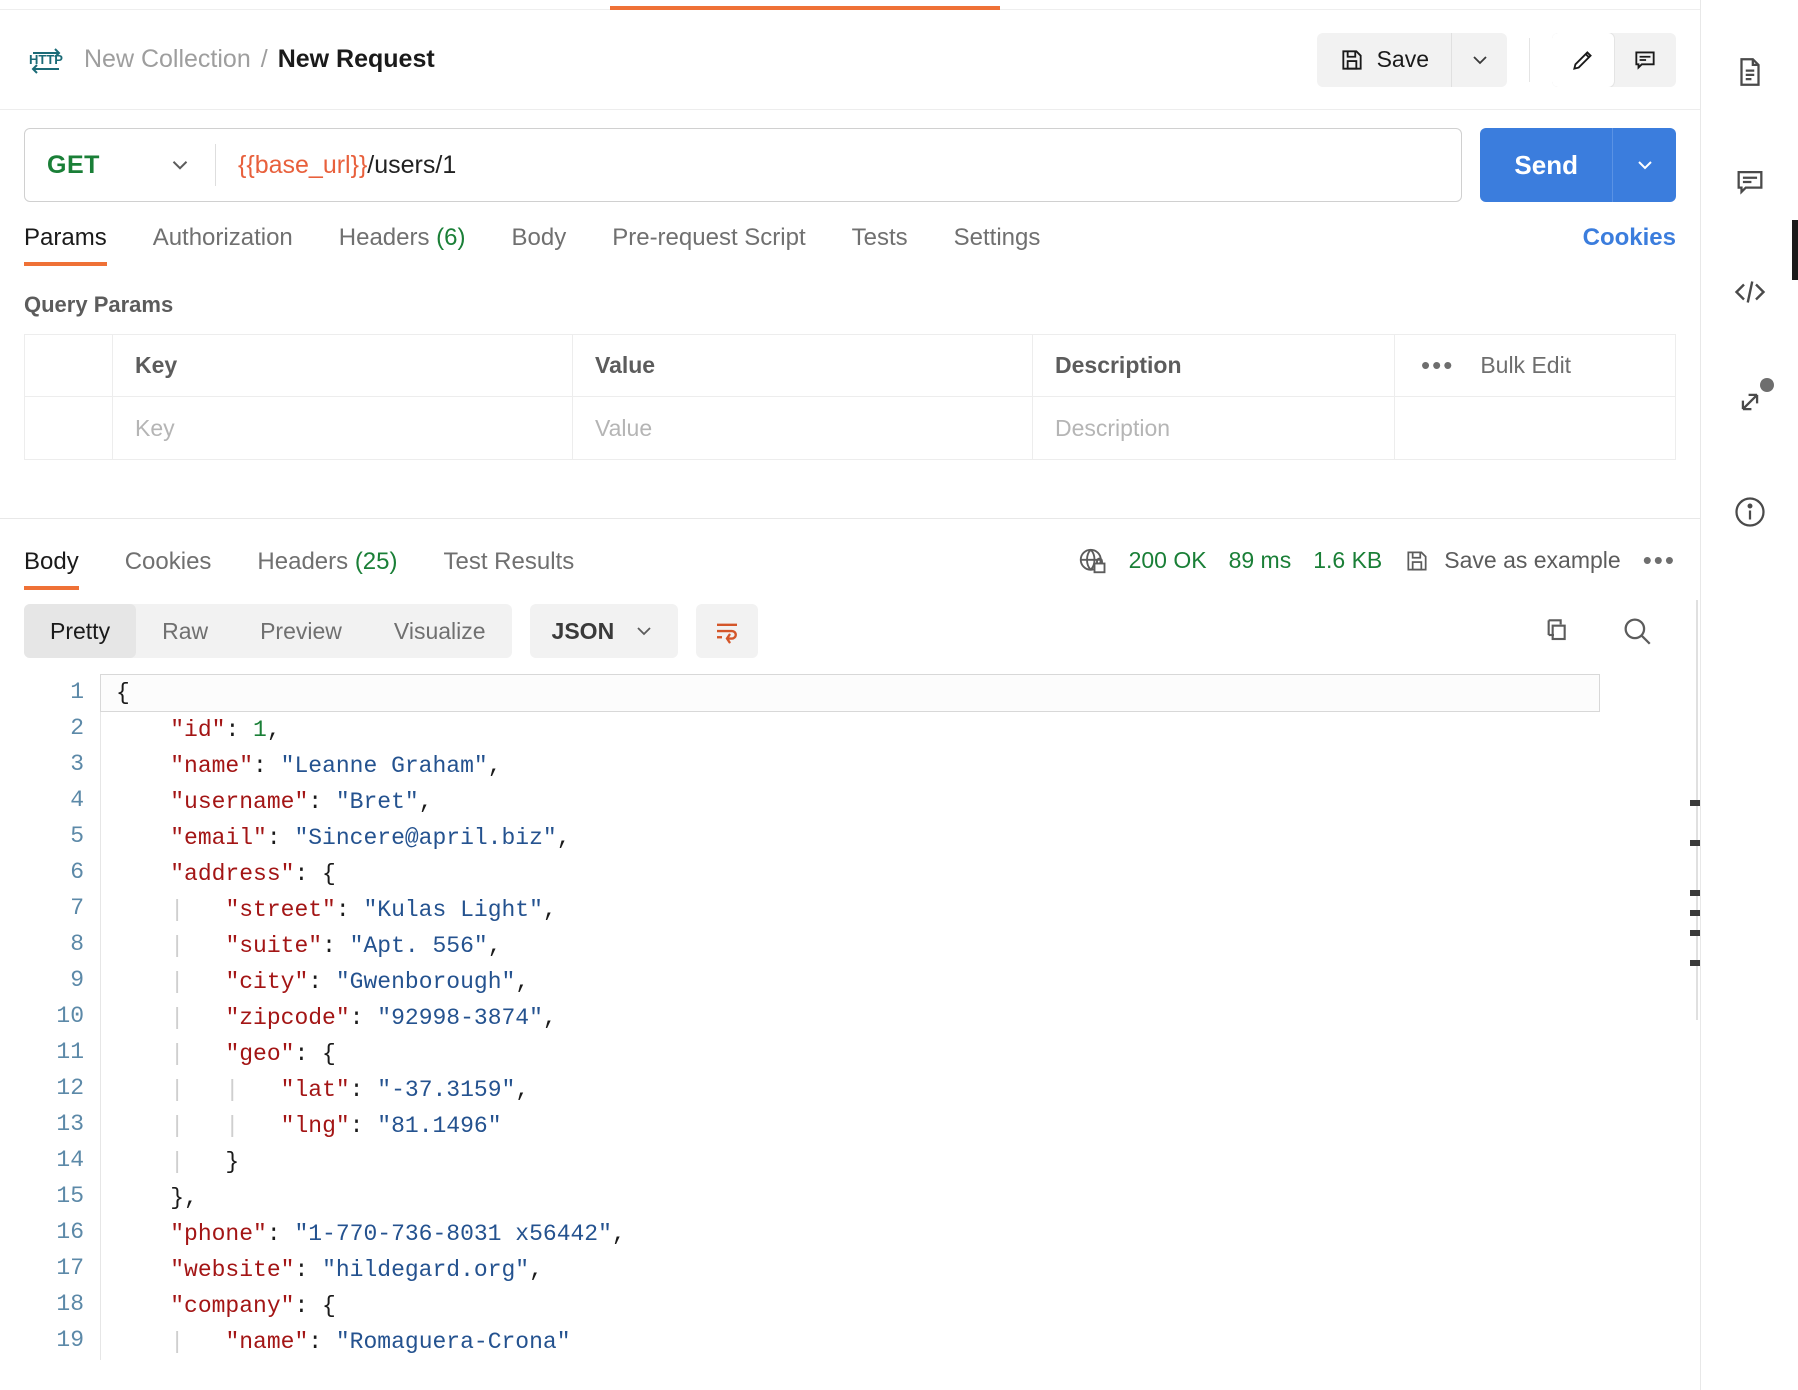 The width and height of the screenshot is (1798, 1390). Describe the element at coordinates (1795, 250) in the screenshot. I see `scrollbar-thumb` at that location.